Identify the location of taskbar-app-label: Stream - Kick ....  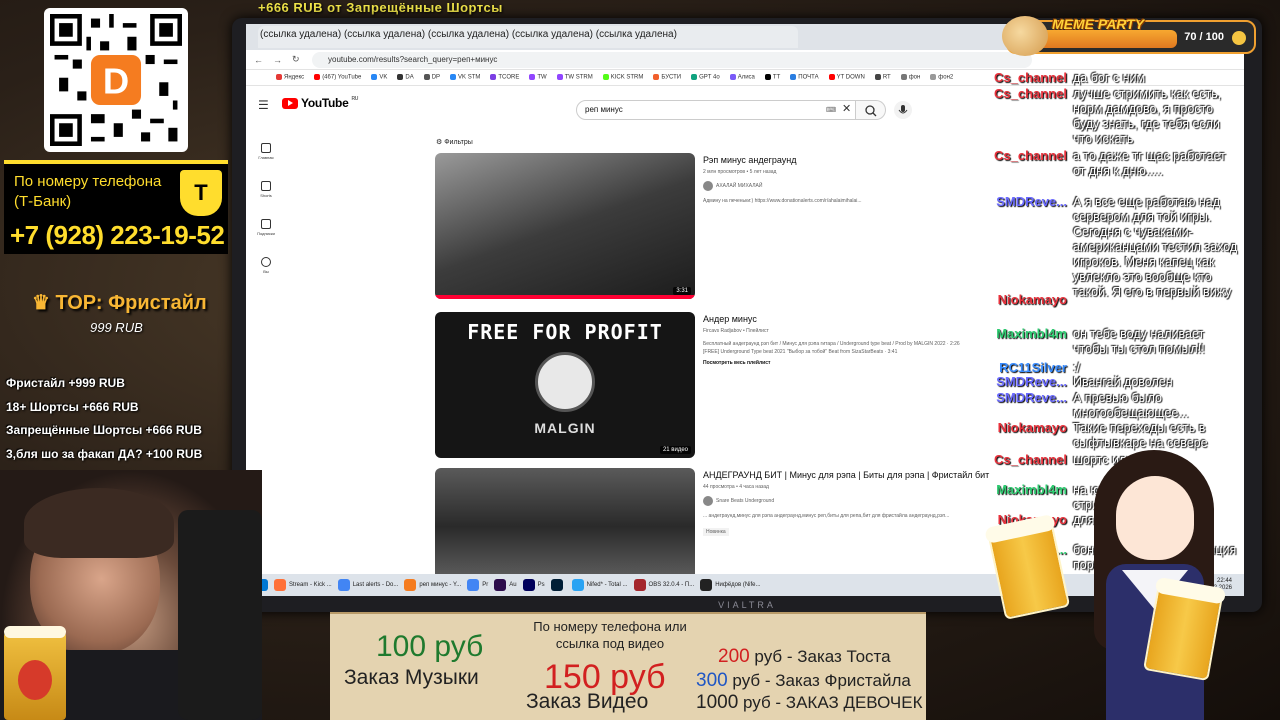
(310, 585).